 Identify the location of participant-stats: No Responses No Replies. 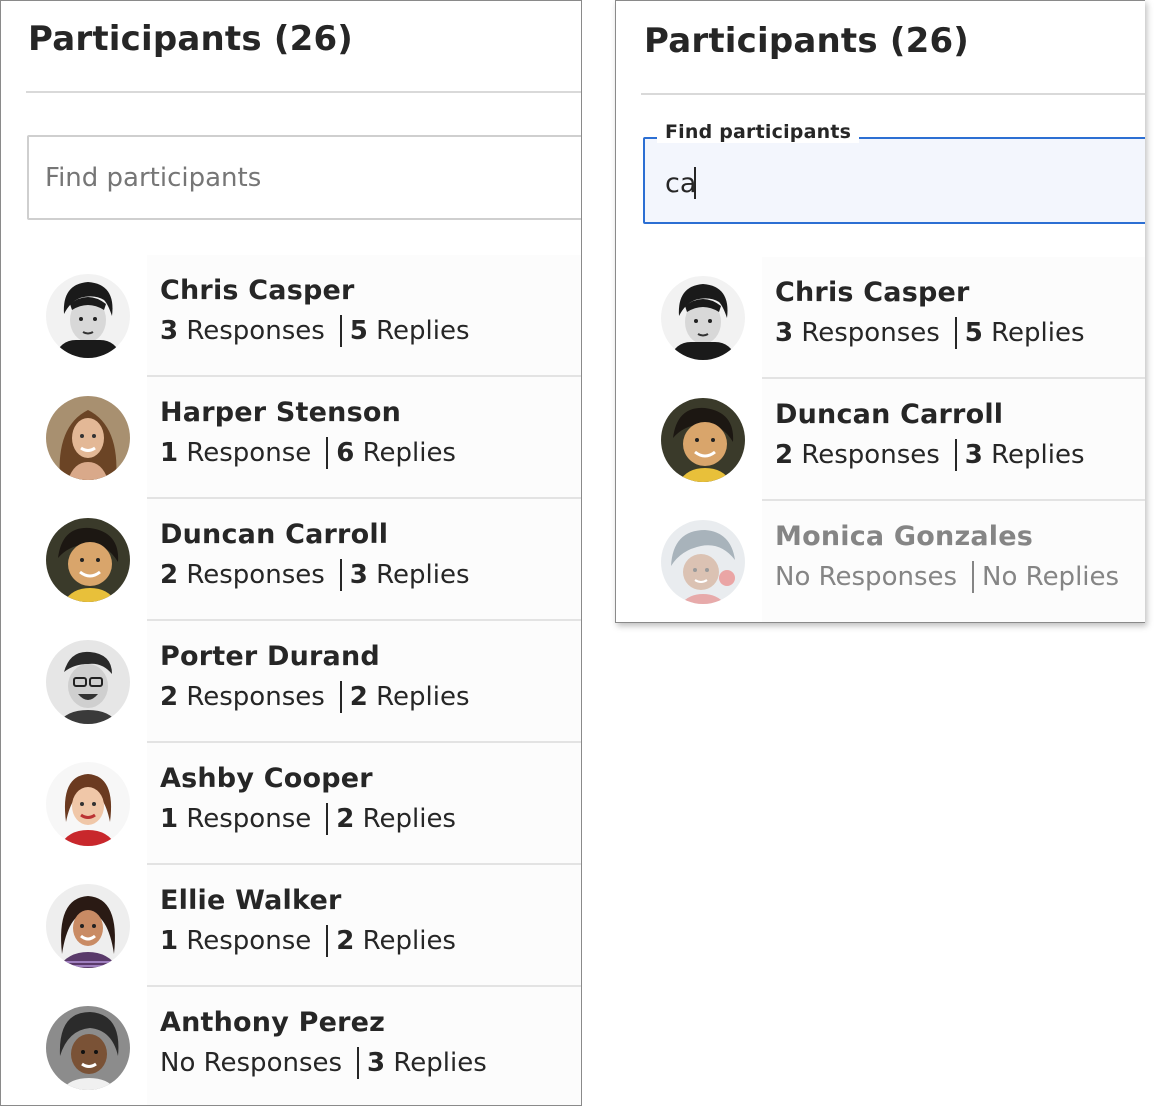
(947, 577).